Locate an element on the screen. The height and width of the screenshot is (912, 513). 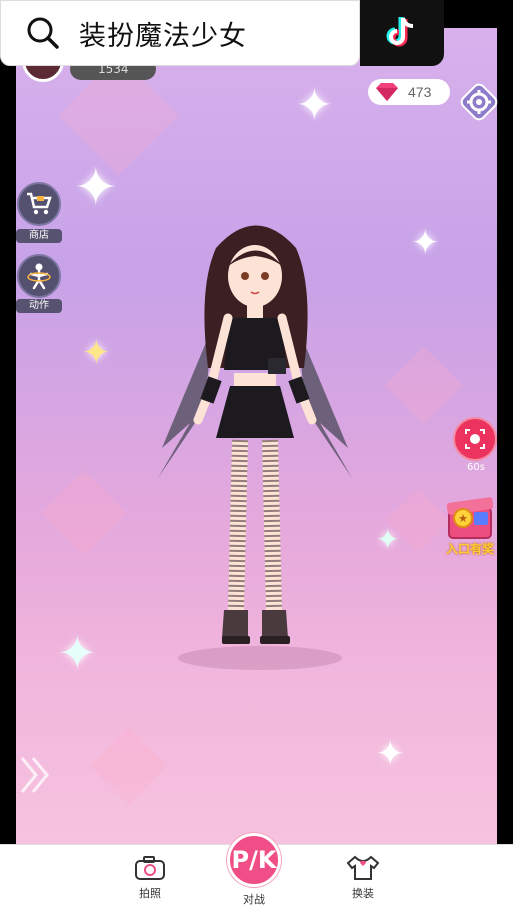
gem-count: 473 is located at coordinates (420, 92).